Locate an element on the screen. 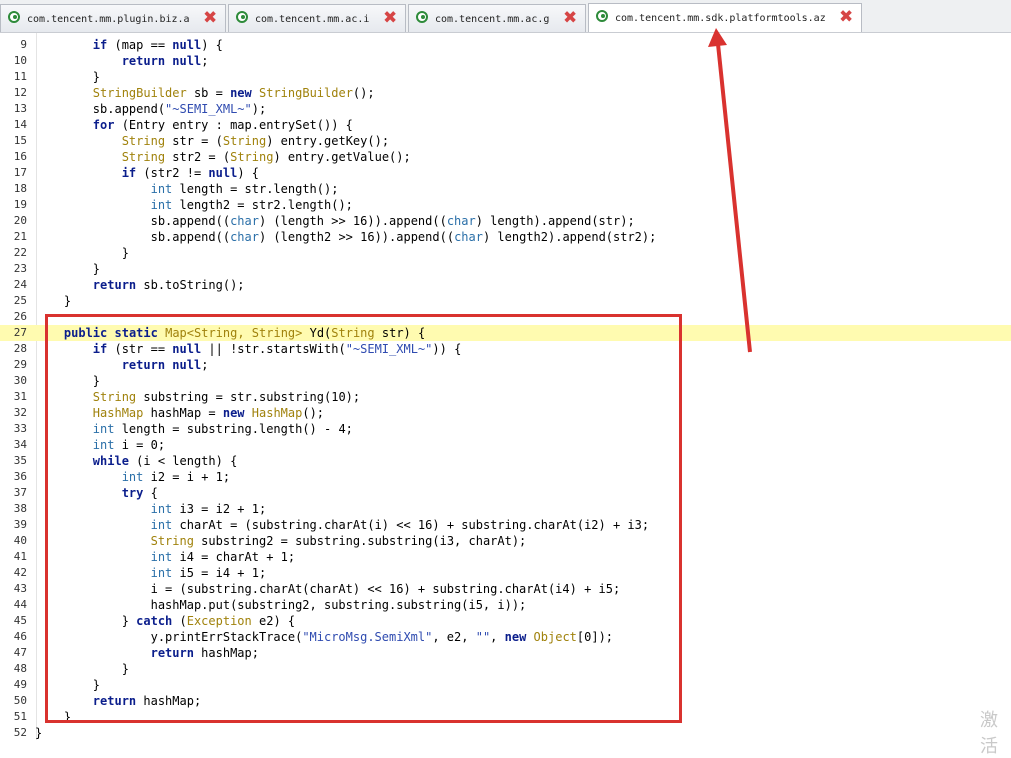 The width and height of the screenshot is (1011, 758). code-line: 31 String substring = str.substring(10); is located at coordinates (505, 397).